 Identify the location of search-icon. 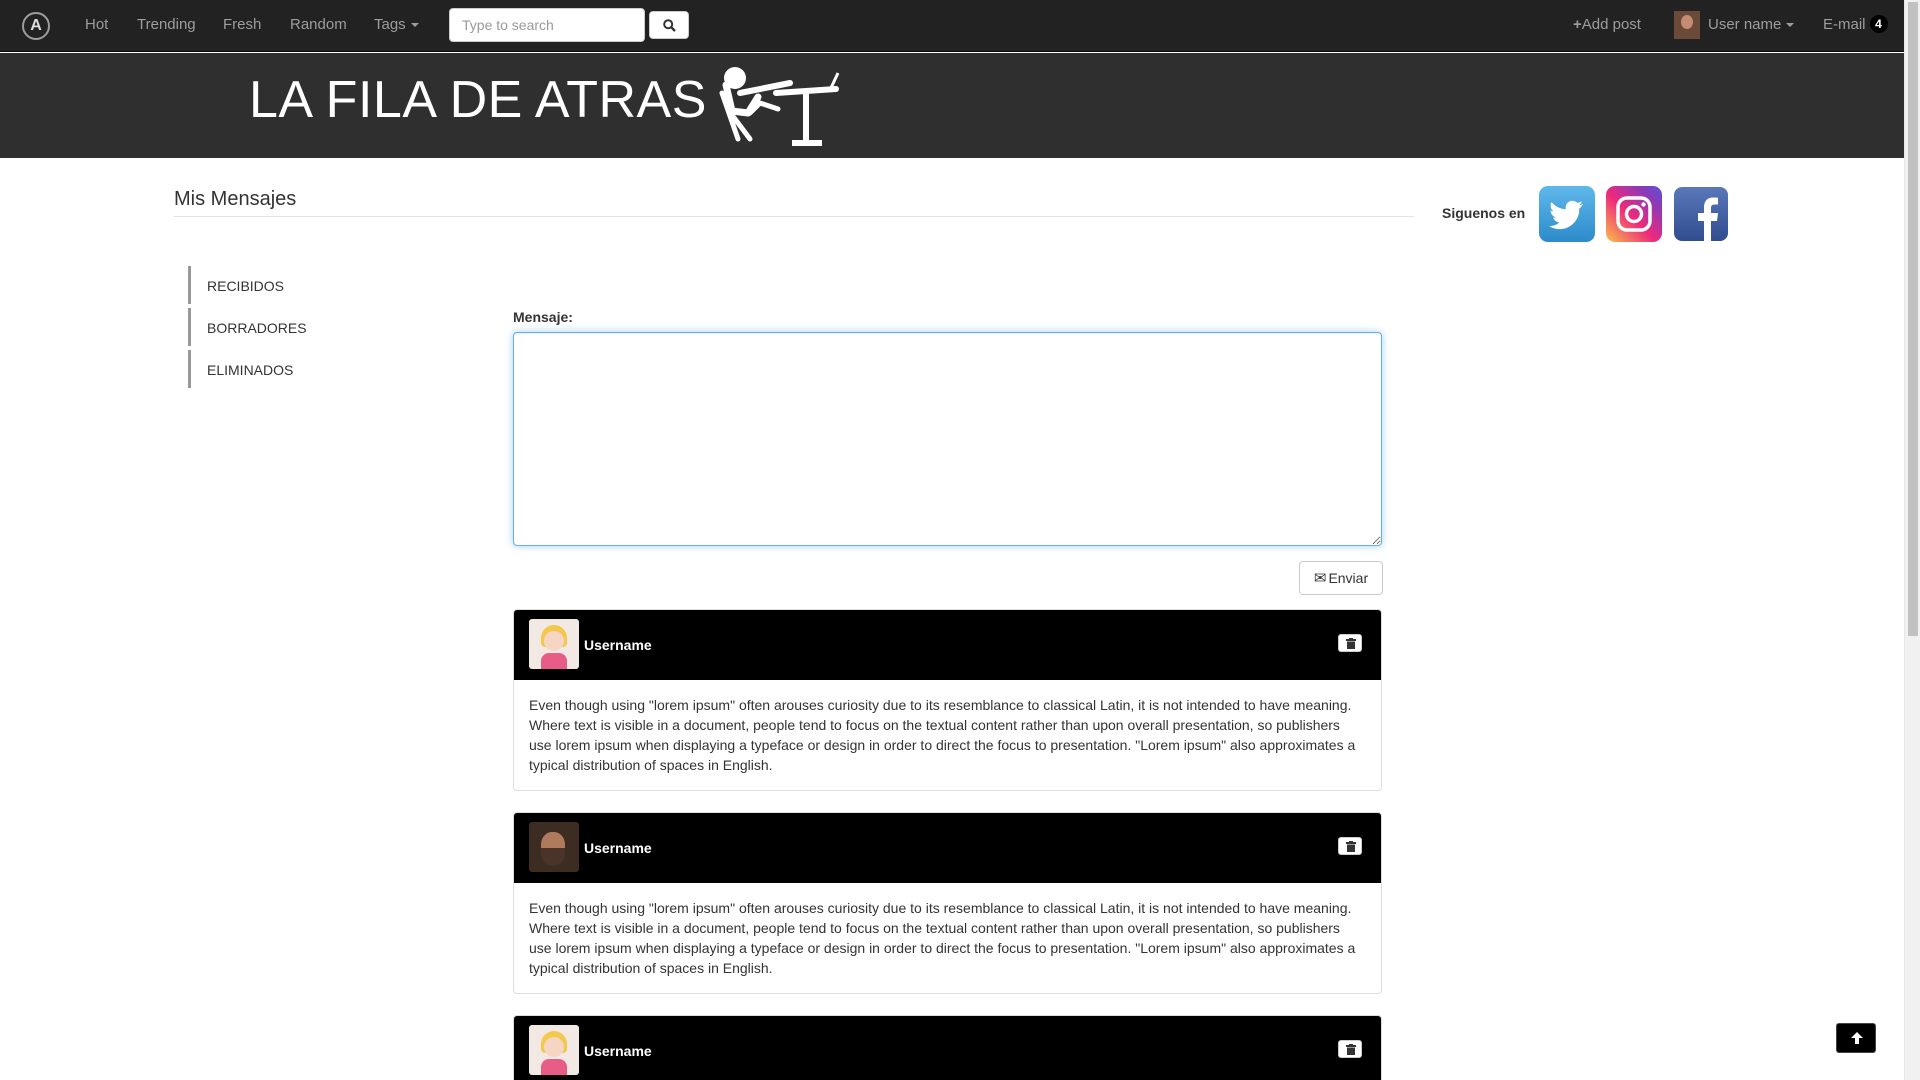
(669, 25).